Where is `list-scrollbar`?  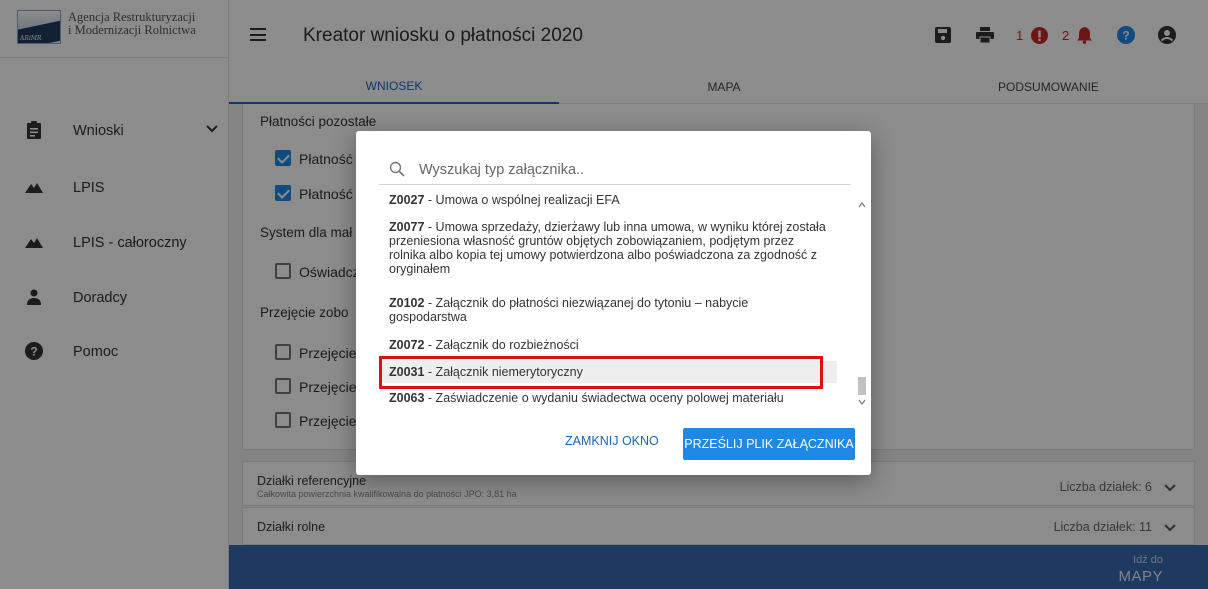 list-scrollbar is located at coordinates (862, 301).